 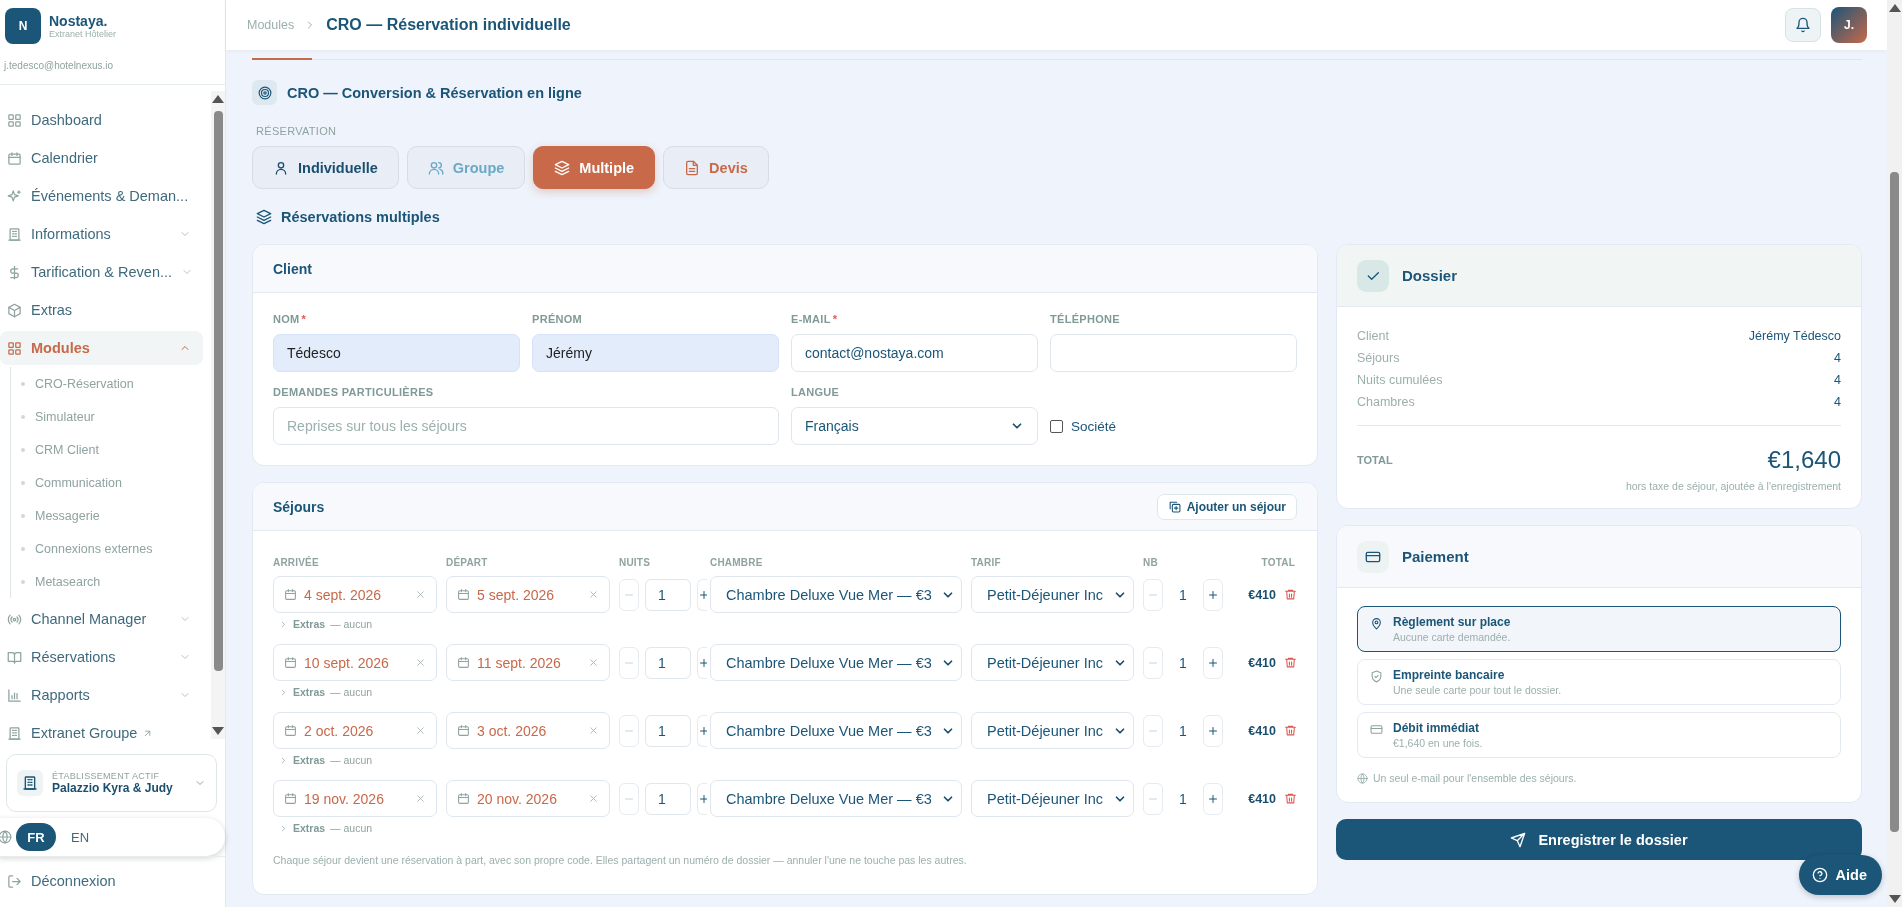 I want to click on language-option: FR, so click(x=36, y=837).